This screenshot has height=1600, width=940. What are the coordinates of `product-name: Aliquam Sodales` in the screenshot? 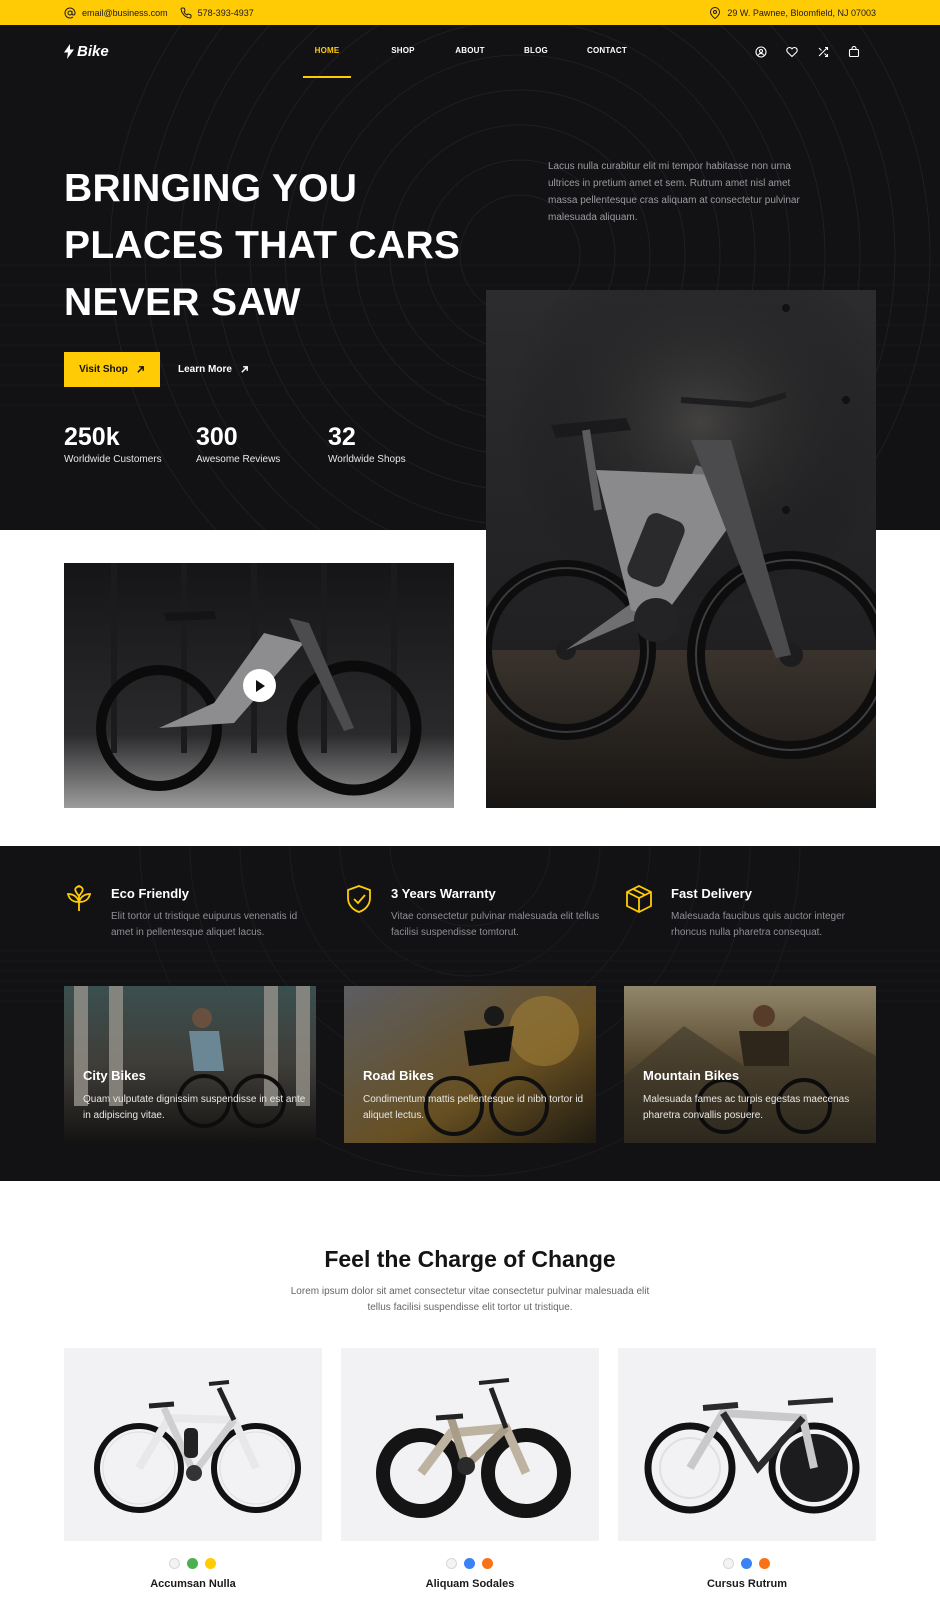 It's located at (470, 1584).